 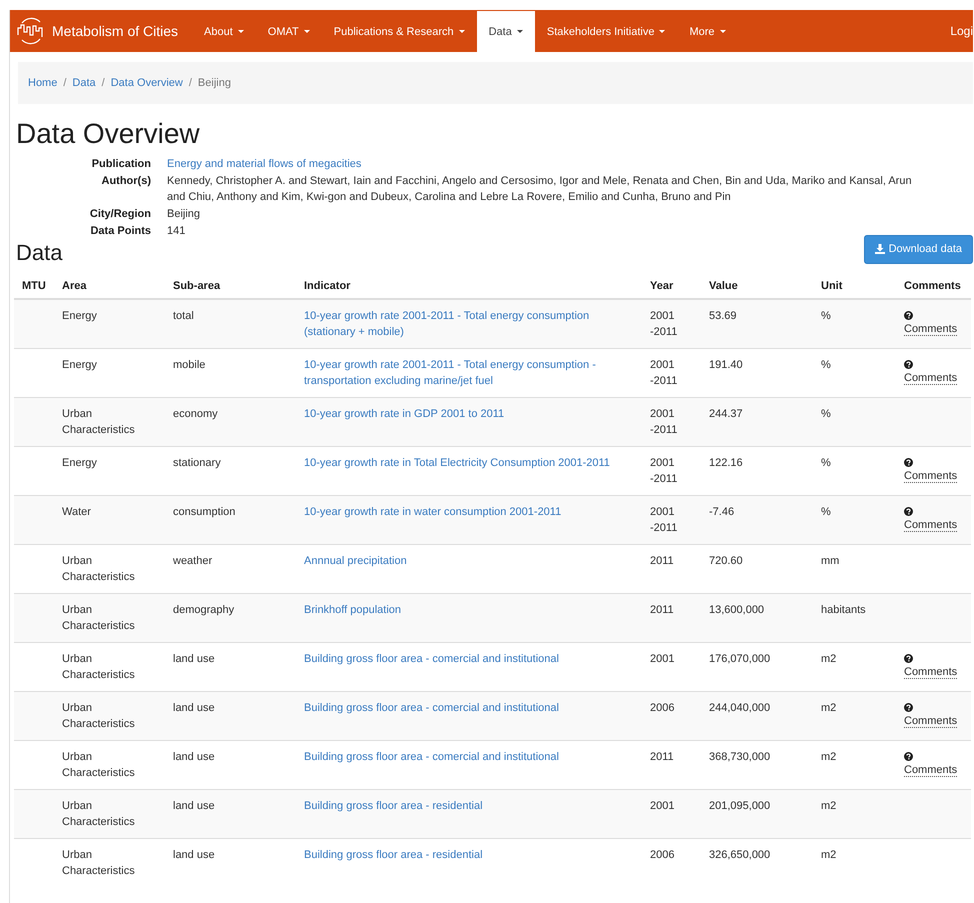 What do you see at coordinates (671, 814) in the screenshot?
I see `table-cell: 2001` at bounding box center [671, 814].